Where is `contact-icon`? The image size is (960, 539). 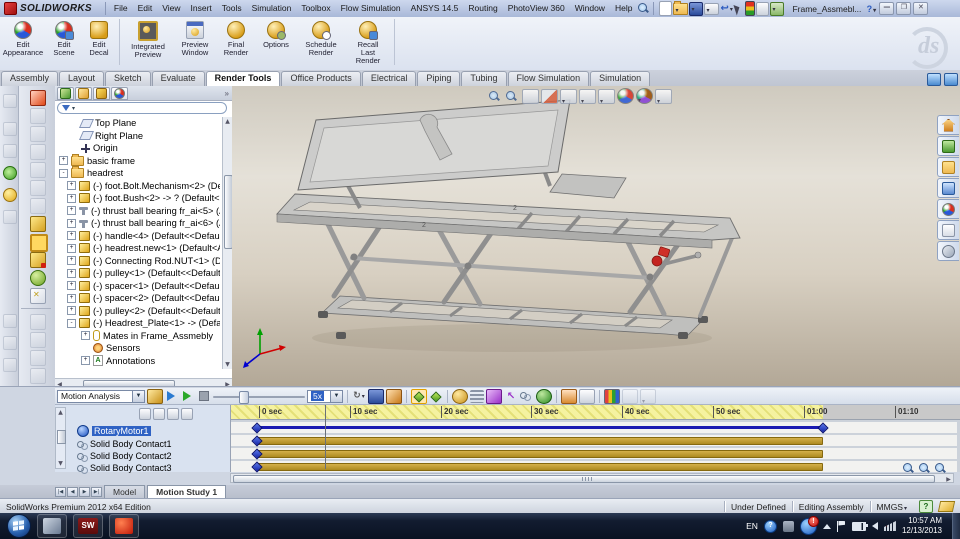
contact-icon is located at coordinates (527, 396).